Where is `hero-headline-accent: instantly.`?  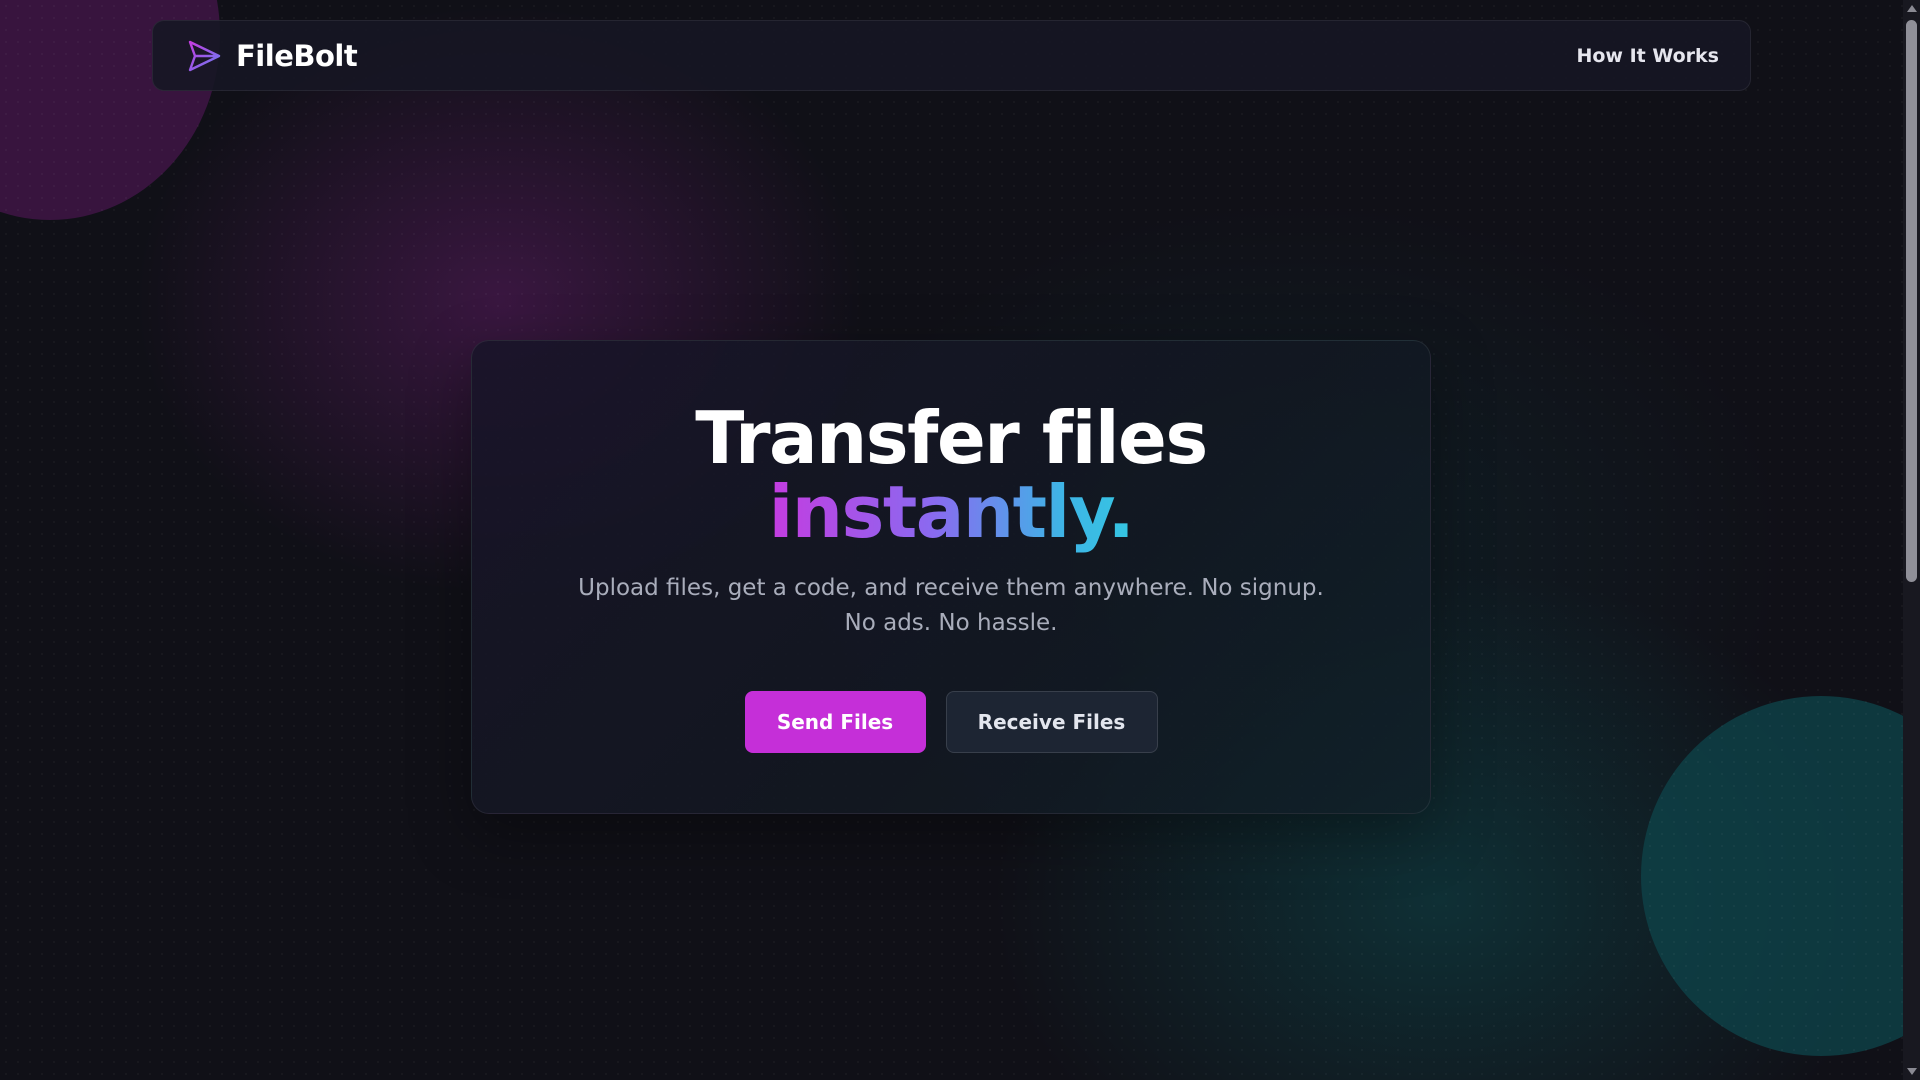
hero-headline-accent: instantly. is located at coordinates (951, 512).